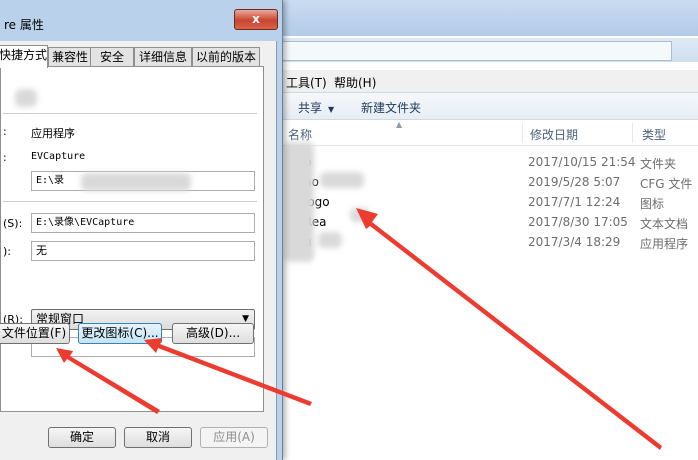  I want to click on tab-strip: 快捷方式 兼容性 安全 详细信息 以前的版本, so click(138, 56).